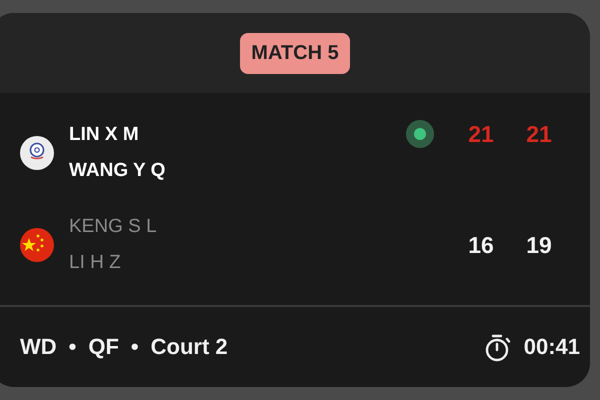 The image size is (600, 400). Describe the element at coordinates (38, 347) in the screenshot. I see `match-detail: WD` at that location.